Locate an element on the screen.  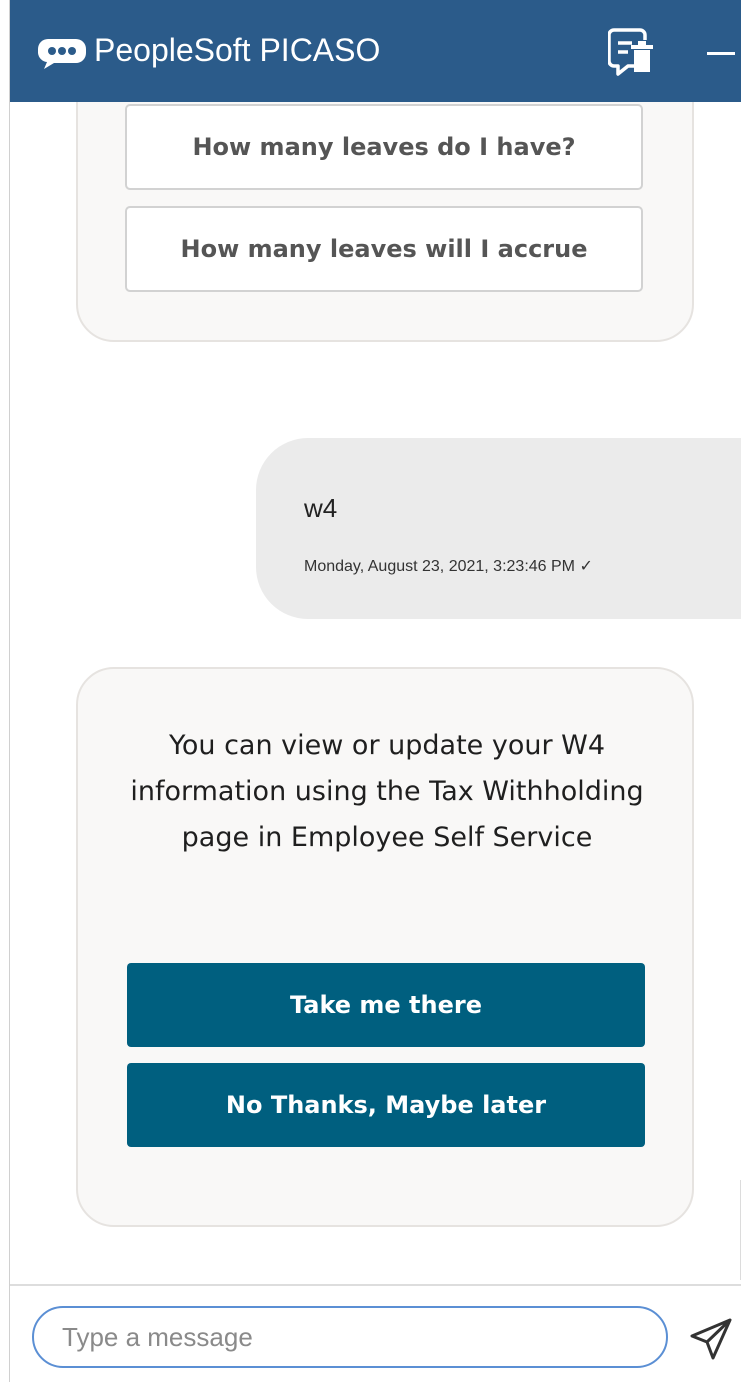
chat-bubble-icon is located at coordinates (62, 54).